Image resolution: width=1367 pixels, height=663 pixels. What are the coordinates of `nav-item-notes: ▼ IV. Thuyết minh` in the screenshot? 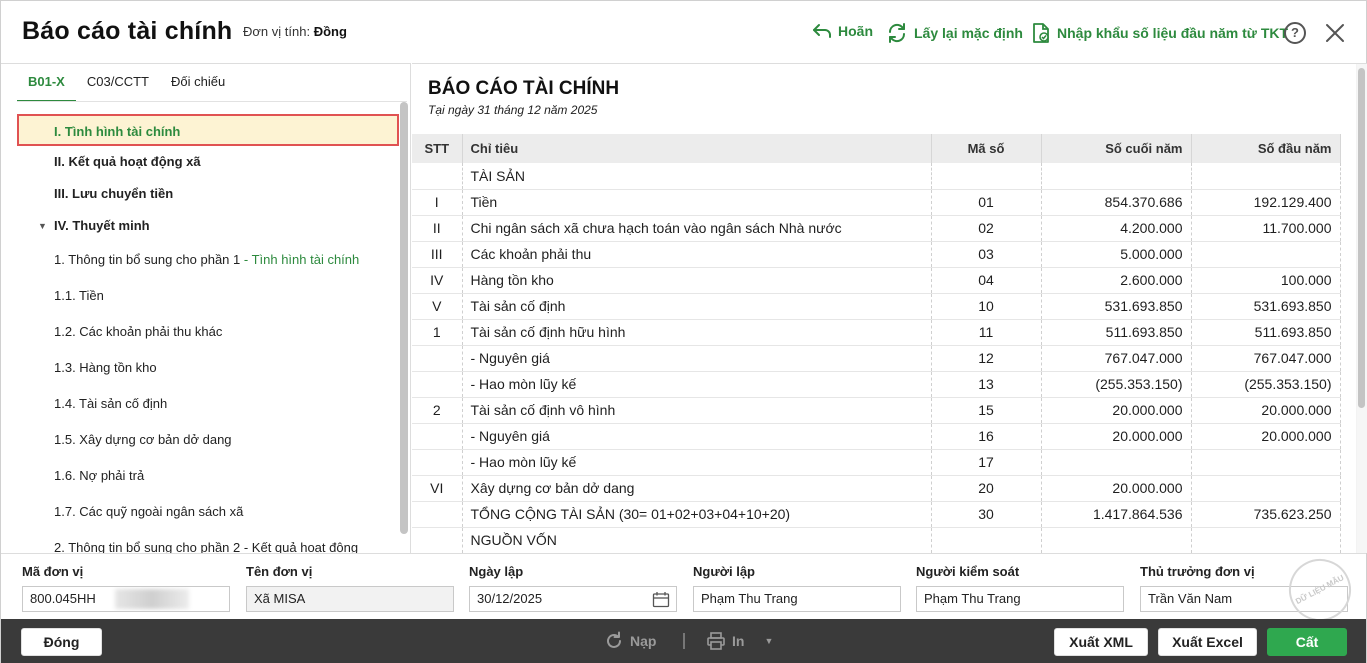 It's located at (208, 226).